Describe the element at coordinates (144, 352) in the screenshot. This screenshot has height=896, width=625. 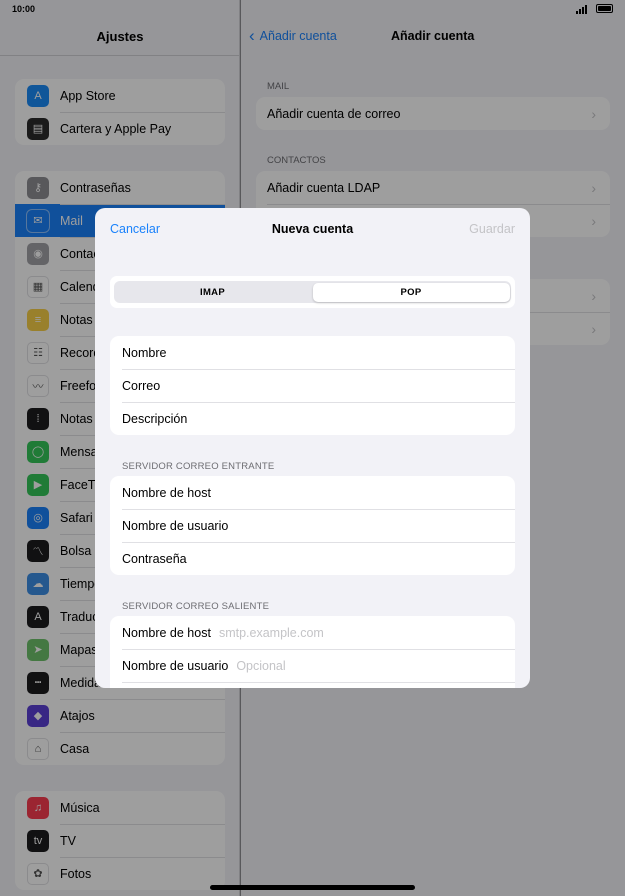
I see `field-label: Nombre` at that location.